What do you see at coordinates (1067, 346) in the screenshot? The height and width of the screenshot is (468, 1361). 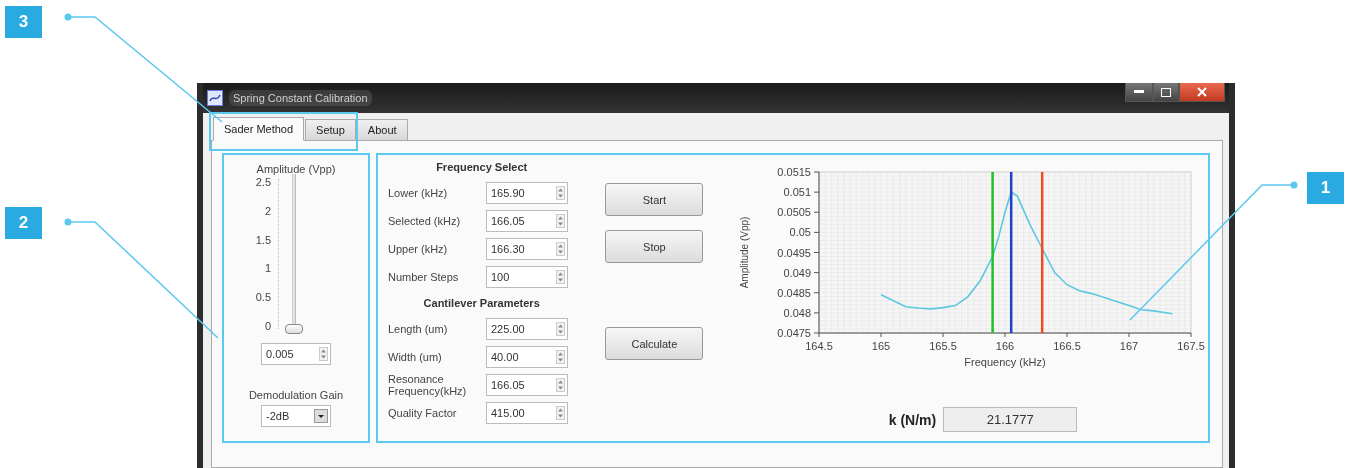 I see `x-tick-label: 166.5` at bounding box center [1067, 346].